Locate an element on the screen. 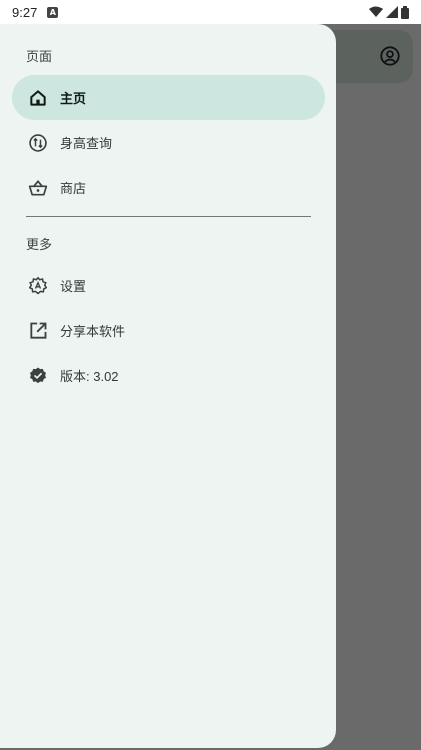 The width and height of the screenshot is (421, 750). nav-item-settings: 设置 is located at coordinates (168, 285).